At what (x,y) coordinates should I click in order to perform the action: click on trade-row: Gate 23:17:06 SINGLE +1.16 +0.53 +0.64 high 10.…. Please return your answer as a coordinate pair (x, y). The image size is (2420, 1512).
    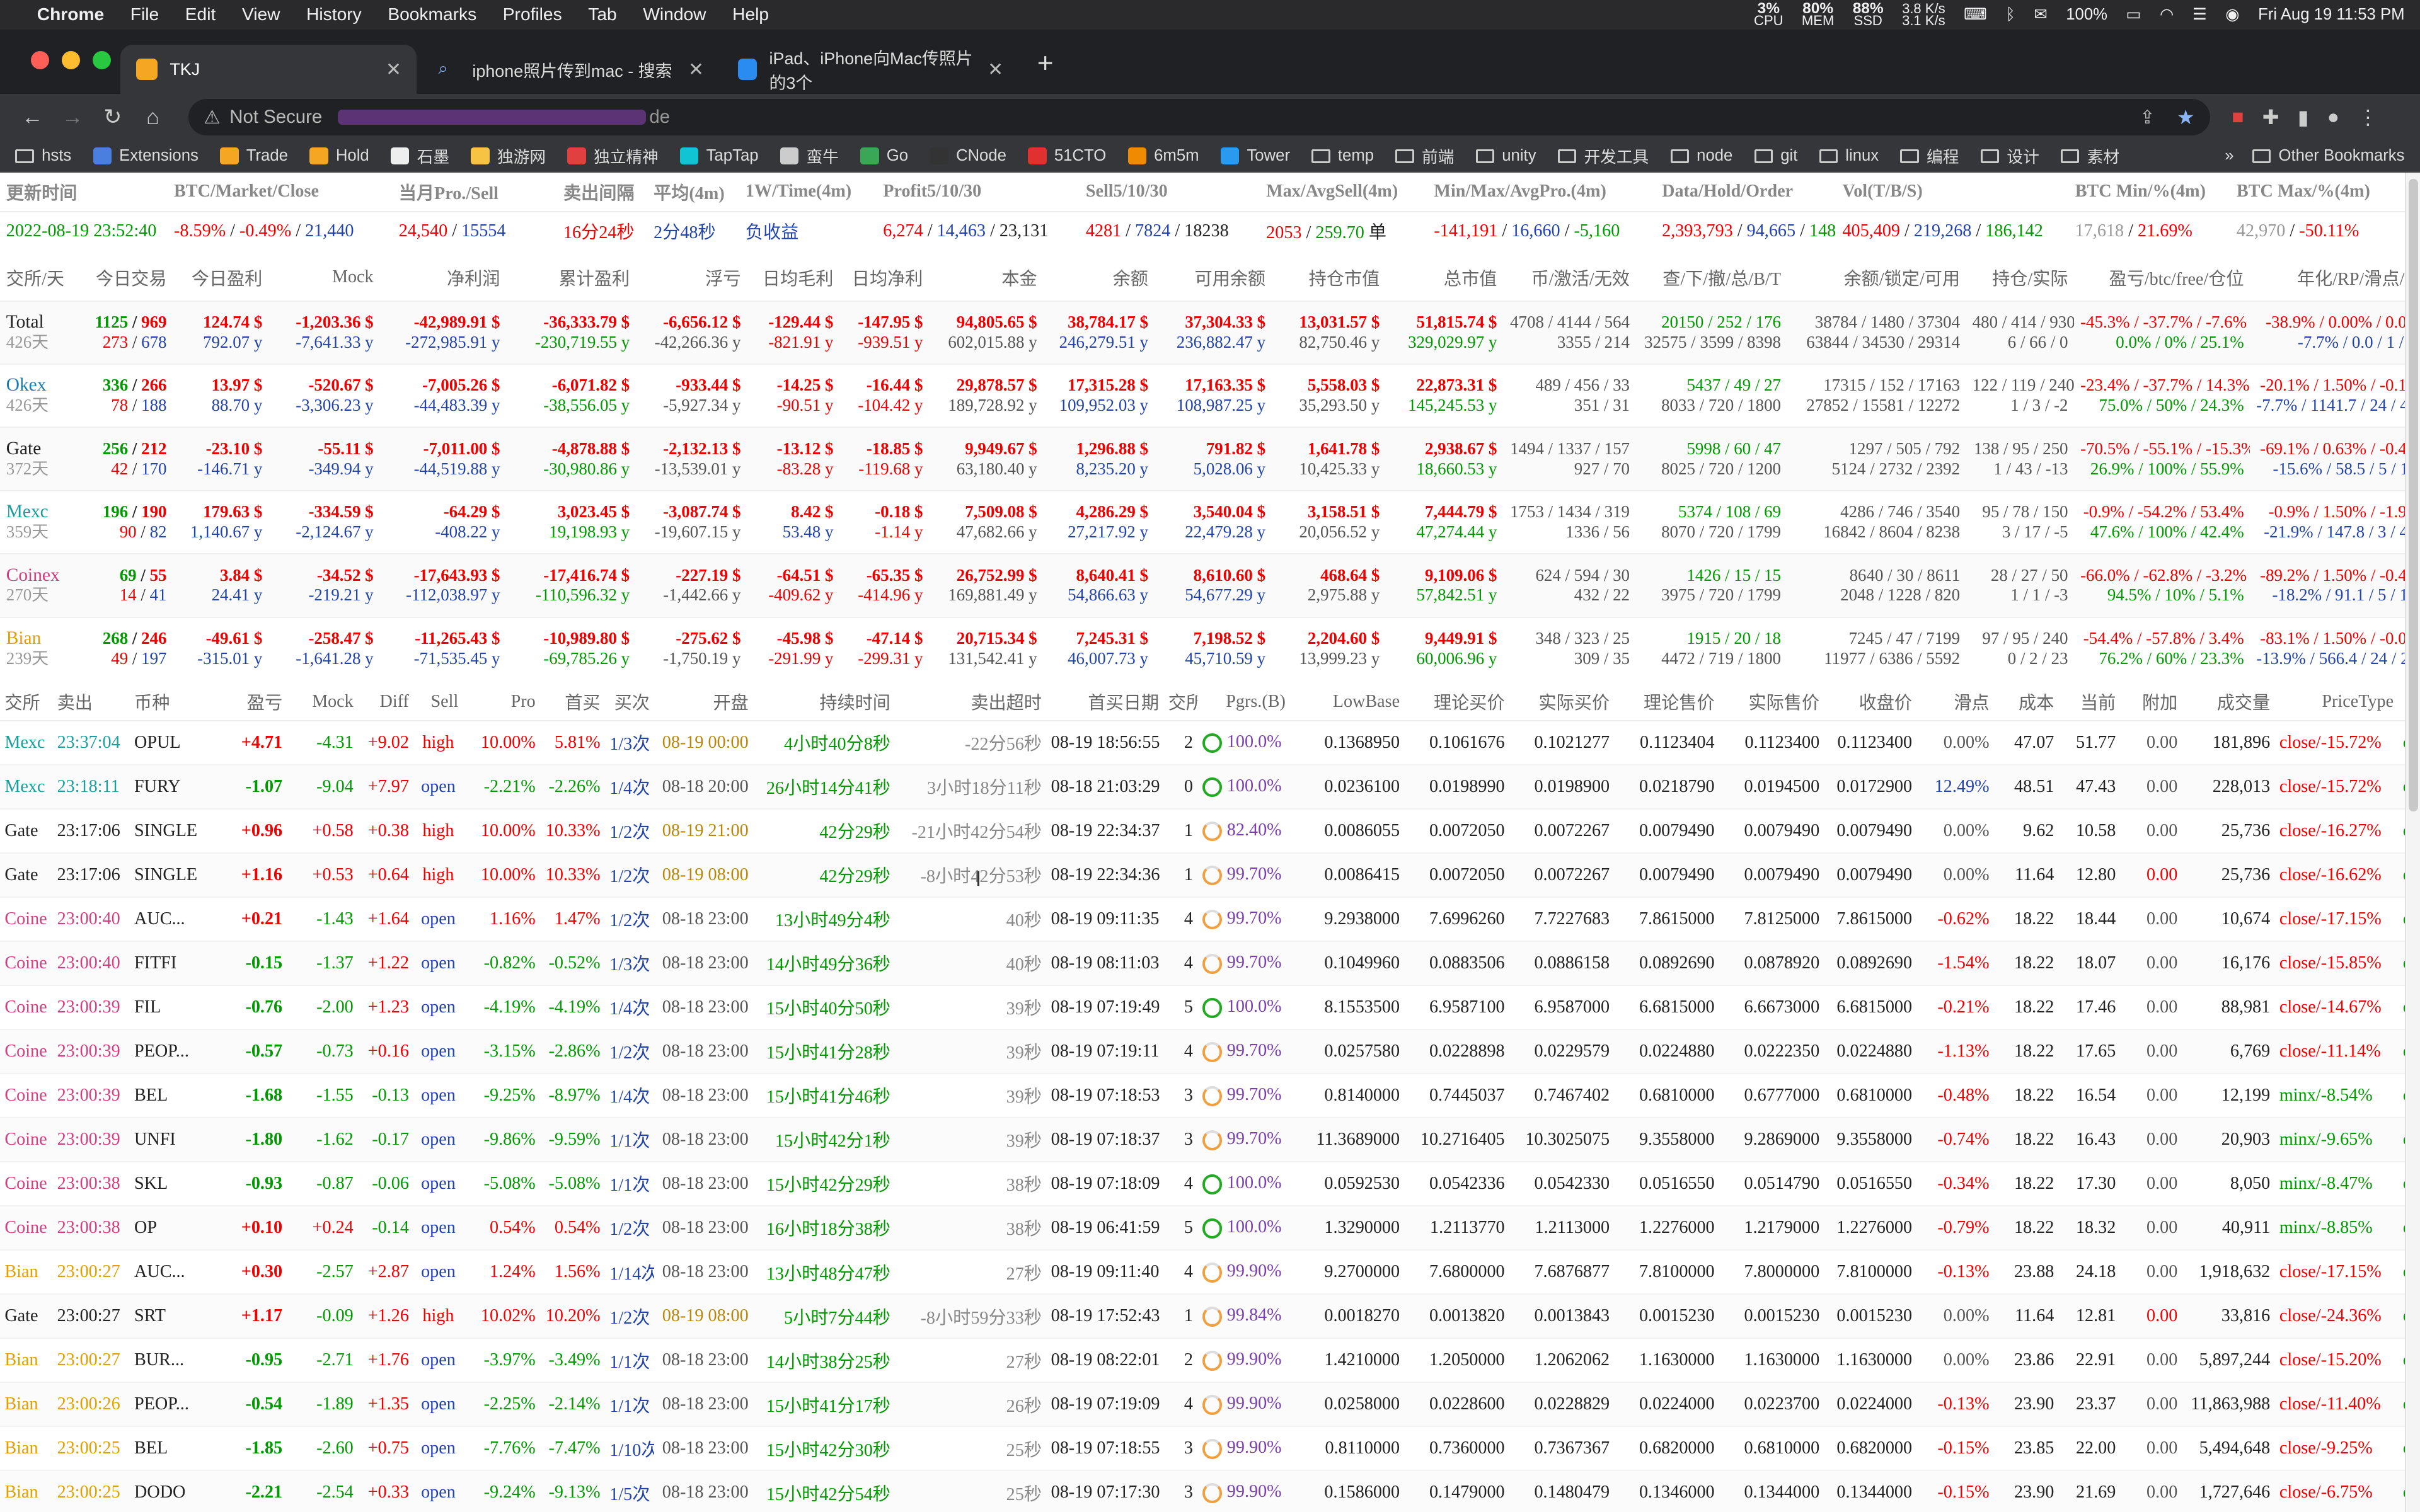
    Looking at the image, I should click on (1203, 875).